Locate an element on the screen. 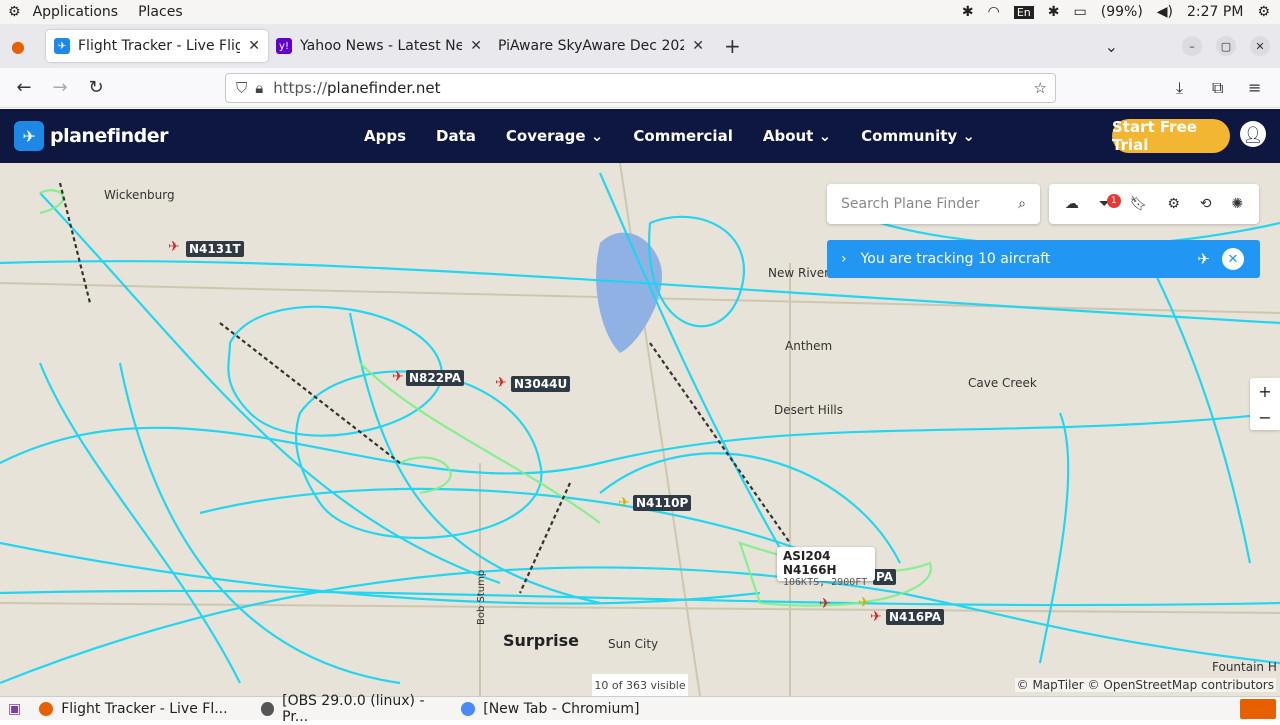 The height and width of the screenshot is (725, 1280). town-wickenburg: Wickenburg is located at coordinates (139, 195).